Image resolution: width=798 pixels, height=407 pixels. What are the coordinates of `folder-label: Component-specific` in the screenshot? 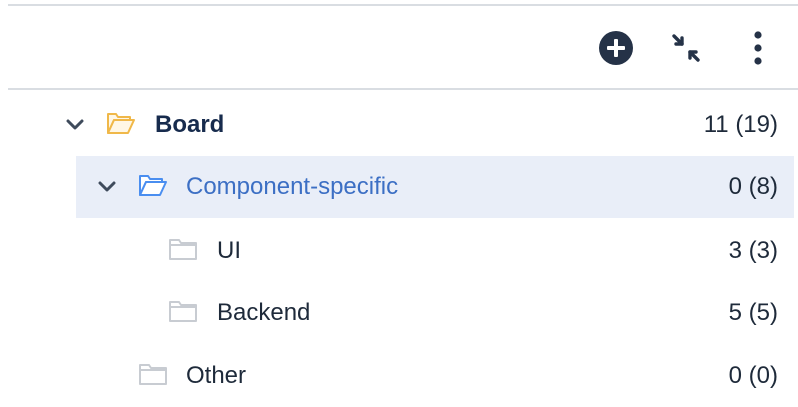 It's located at (292, 186).